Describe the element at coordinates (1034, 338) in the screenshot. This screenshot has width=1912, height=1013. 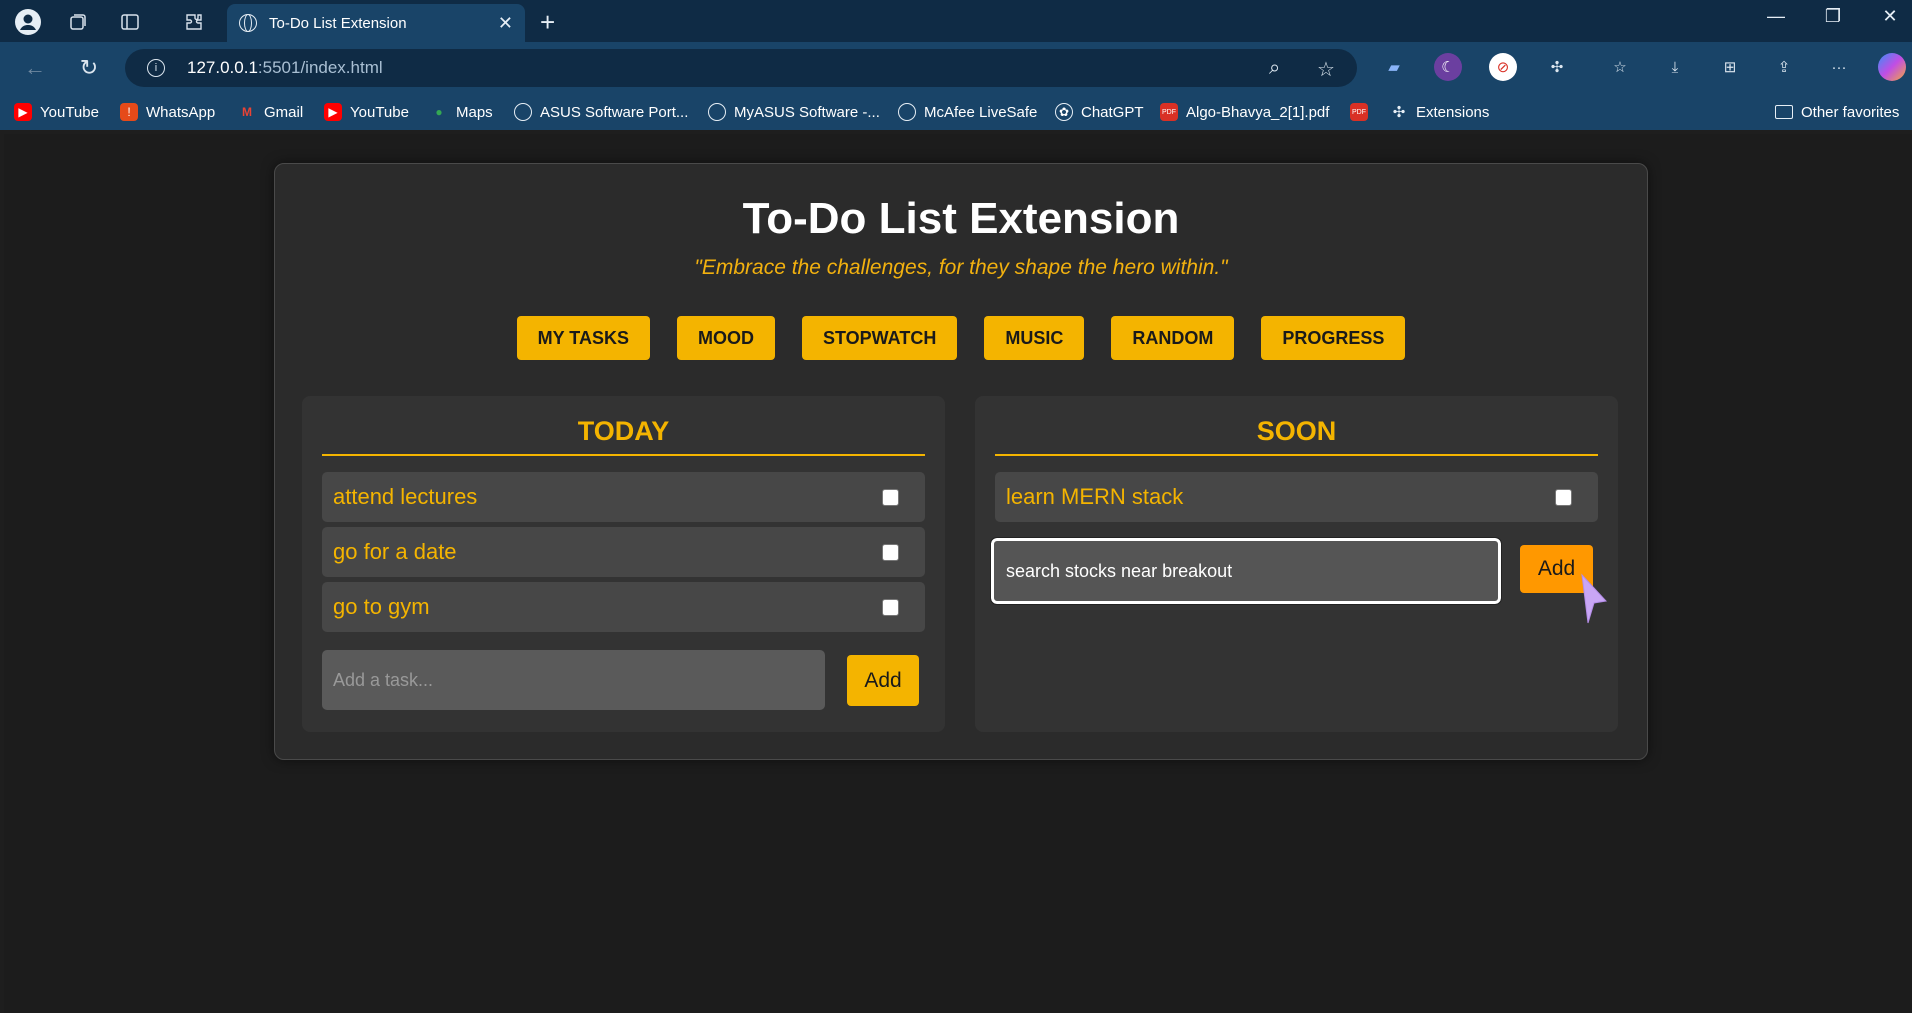
I see `music-button: MUSIC` at that location.